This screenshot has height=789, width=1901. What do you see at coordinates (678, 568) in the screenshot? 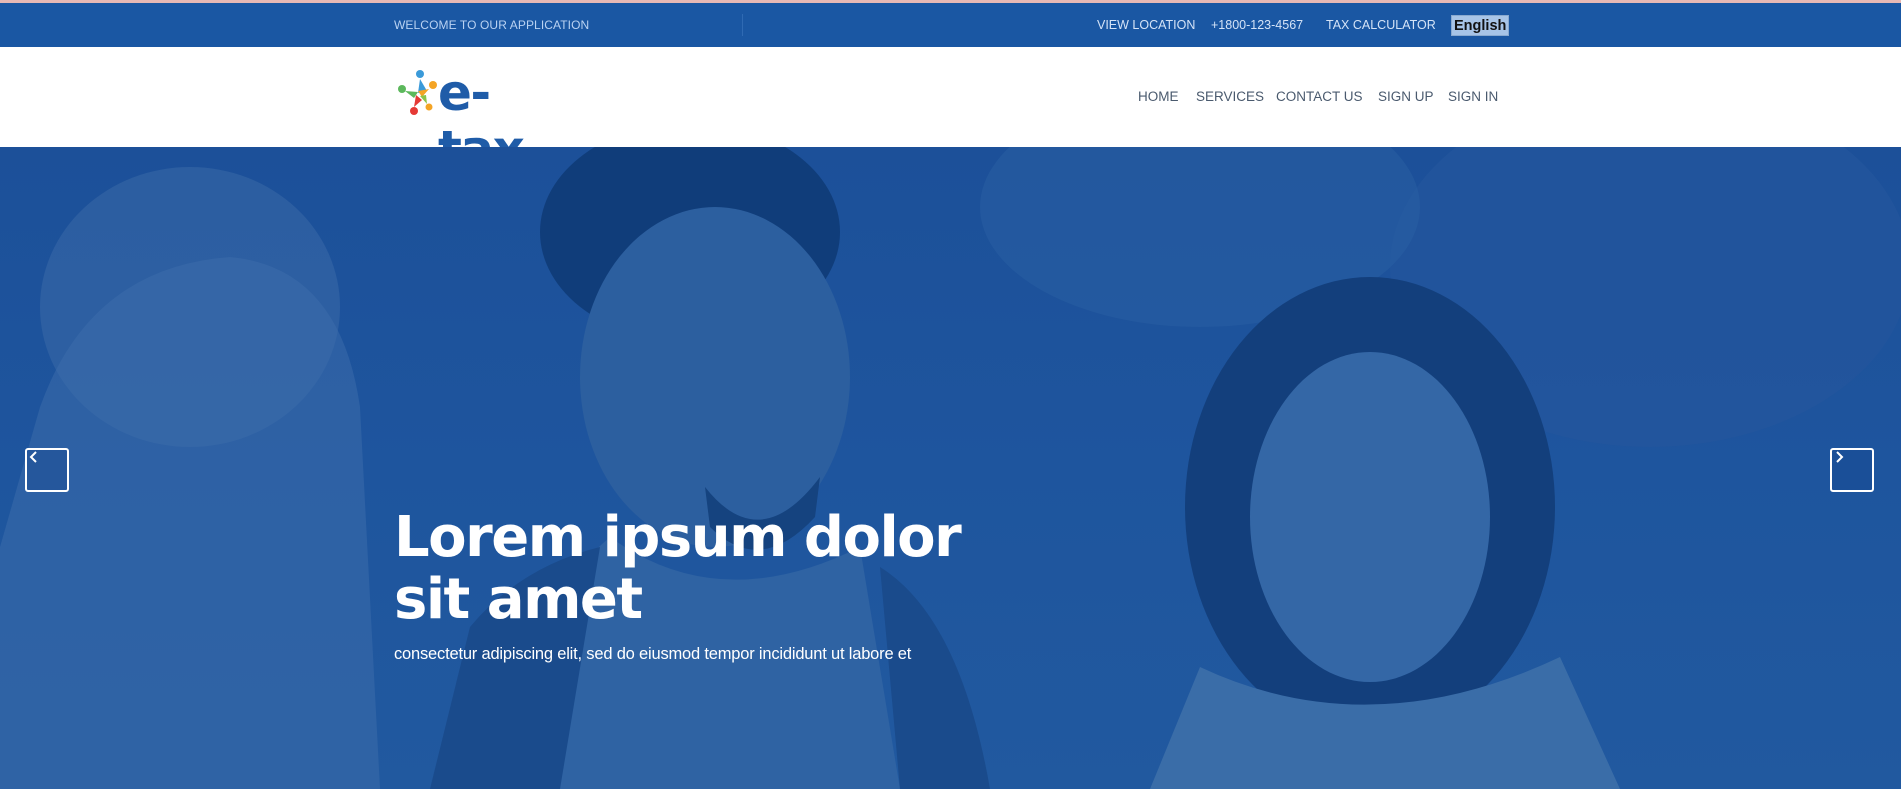
I see `hero-title: Lorem ipsum dolor sit amet` at bounding box center [678, 568].